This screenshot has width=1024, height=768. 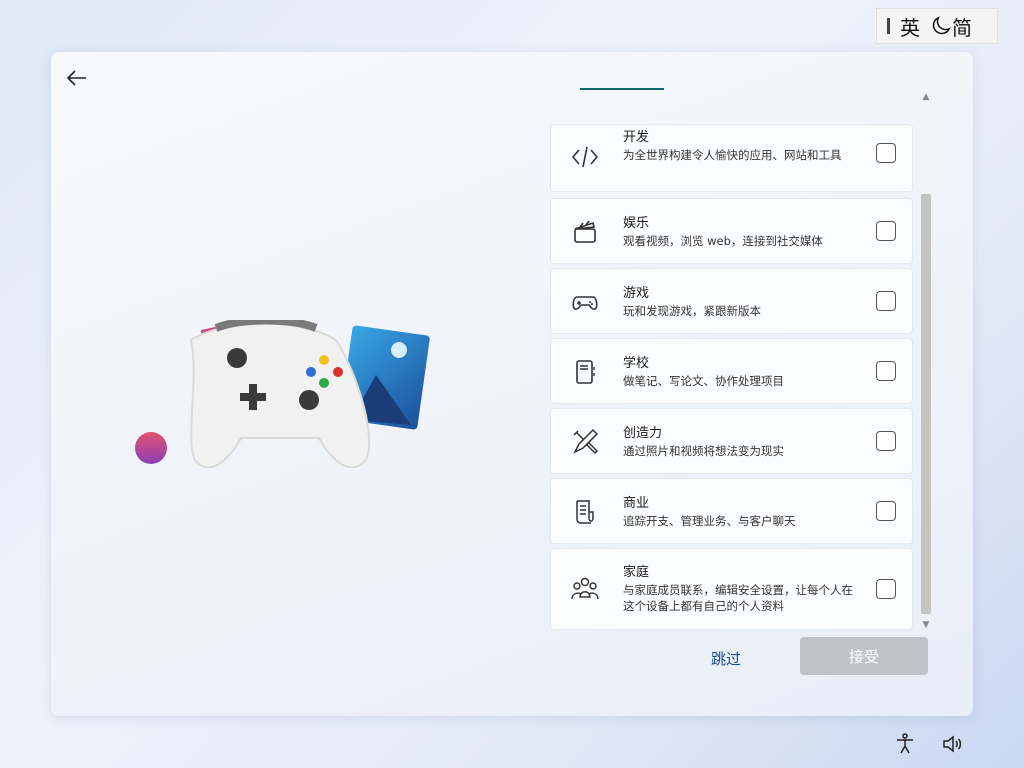 What do you see at coordinates (703, 381) in the screenshot?
I see `category-desc: 做笔记、写论文、协作处理项目` at bounding box center [703, 381].